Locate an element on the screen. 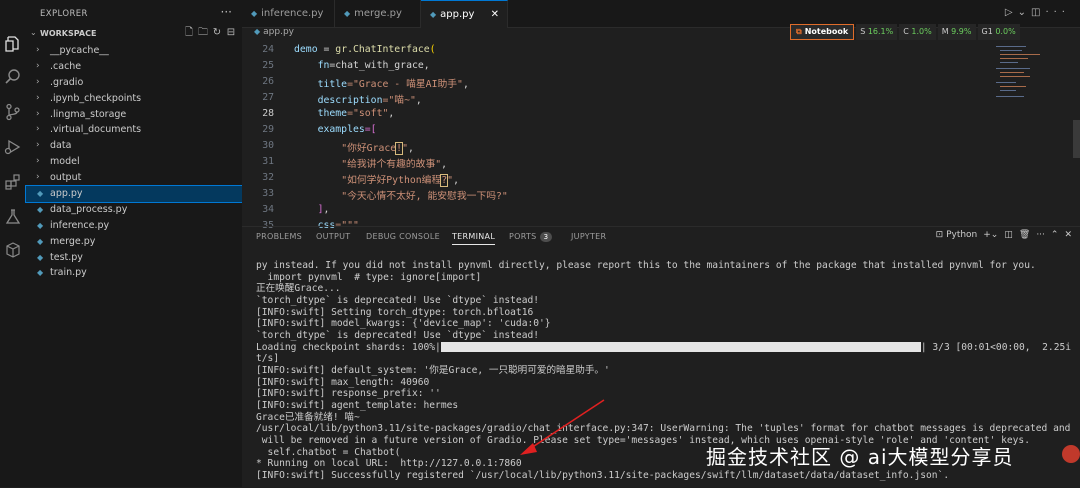  line-number: 26 is located at coordinates (268, 81).